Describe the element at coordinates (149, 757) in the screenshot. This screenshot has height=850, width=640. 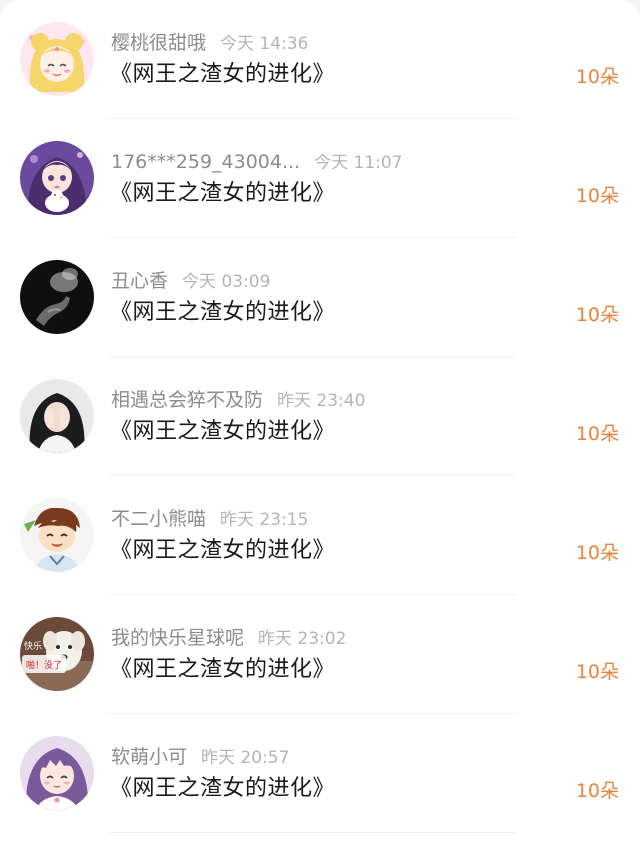
I see `username: 软萌小可` at that location.